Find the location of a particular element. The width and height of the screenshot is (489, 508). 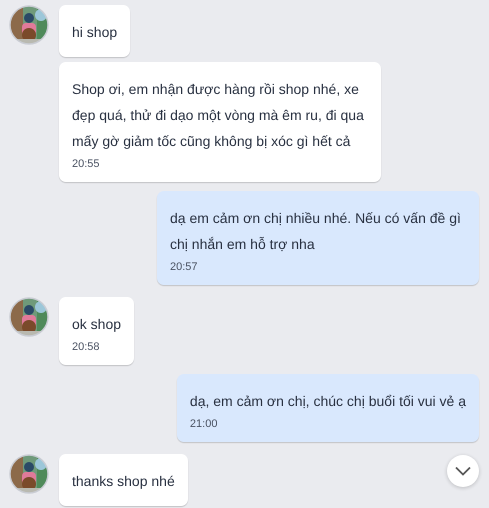

message-text: dạ, em cảm ơn chị, chúc chị buổi tối vui vẻ ạ is located at coordinates (328, 401).